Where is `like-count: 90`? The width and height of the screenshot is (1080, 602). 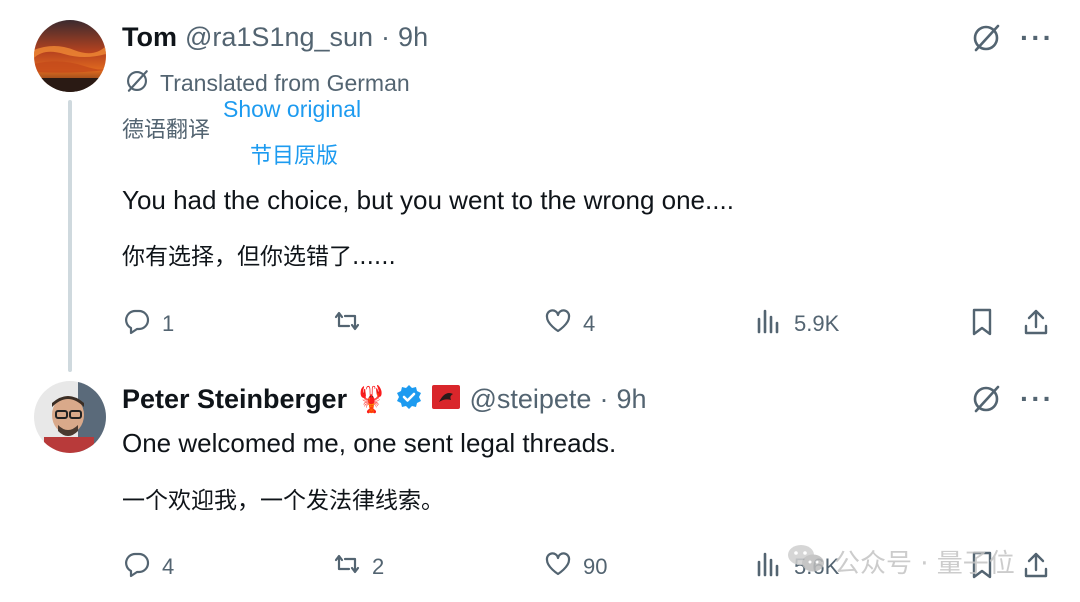 like-count: 90 is located at coordinates (595, 566).